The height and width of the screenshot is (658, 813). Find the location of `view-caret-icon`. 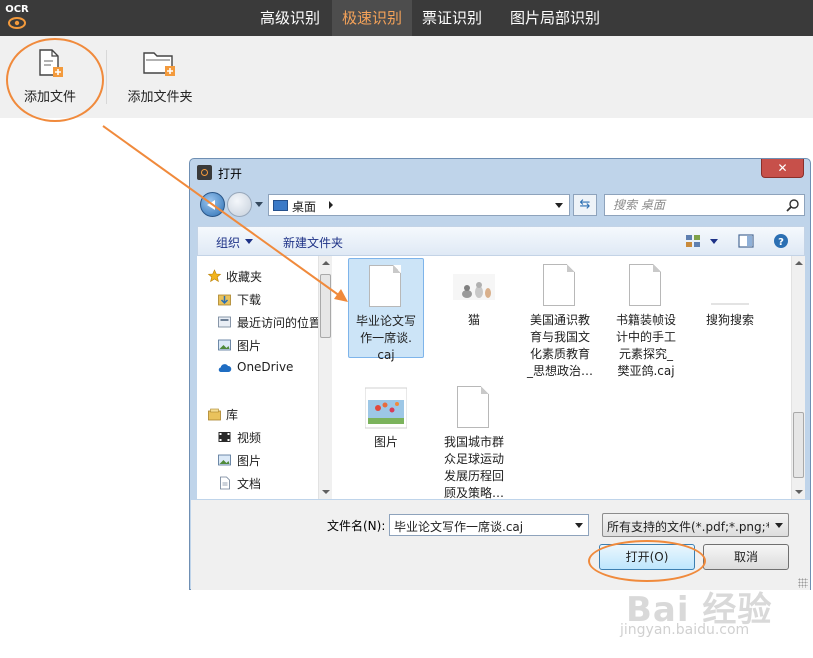

view-caret-icon is located at coordinates (714, 241).